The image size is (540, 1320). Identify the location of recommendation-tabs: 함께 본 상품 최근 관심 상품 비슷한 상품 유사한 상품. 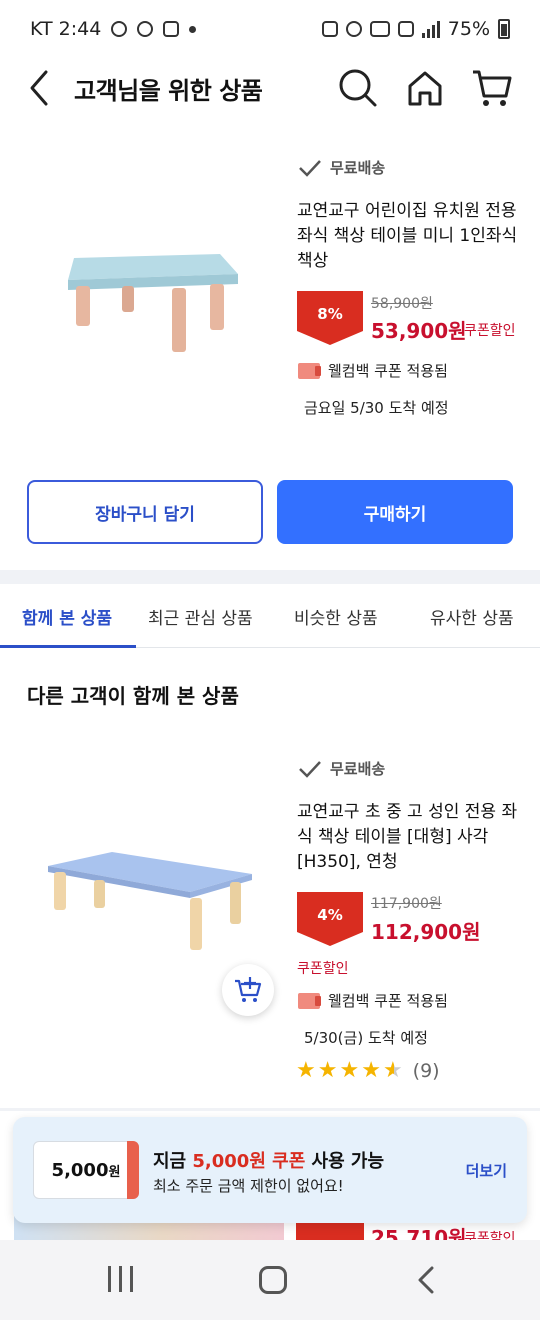
(270, 616).